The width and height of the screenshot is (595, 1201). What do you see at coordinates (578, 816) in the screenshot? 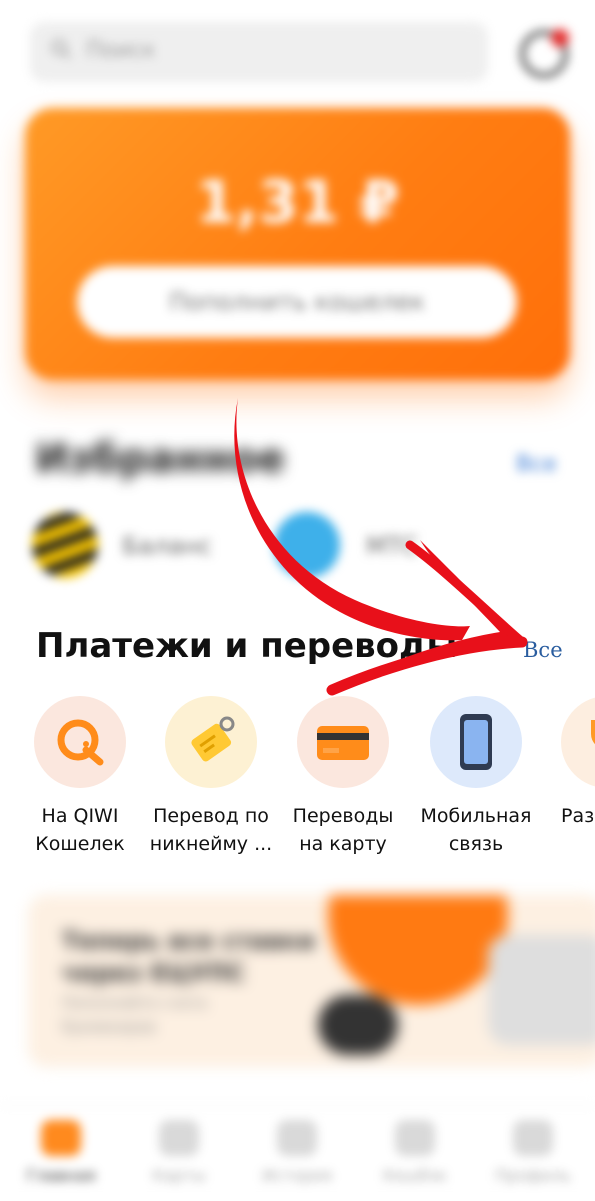
I see `payment-item-label: Раз` at bounding box center [578, 816].